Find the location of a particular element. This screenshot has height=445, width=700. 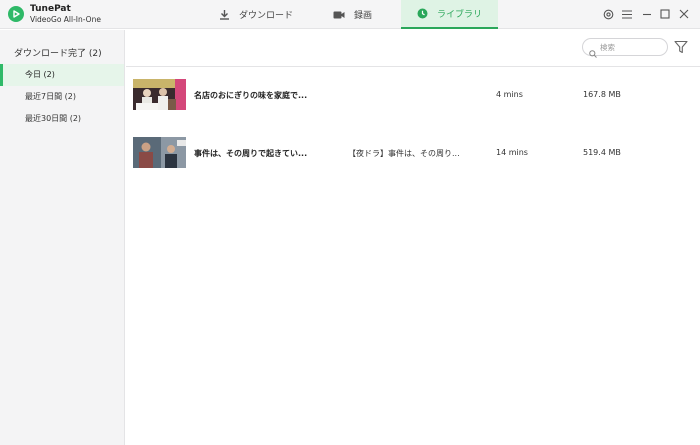

video-duration: 4 mins is located at coordinates (509, 94).